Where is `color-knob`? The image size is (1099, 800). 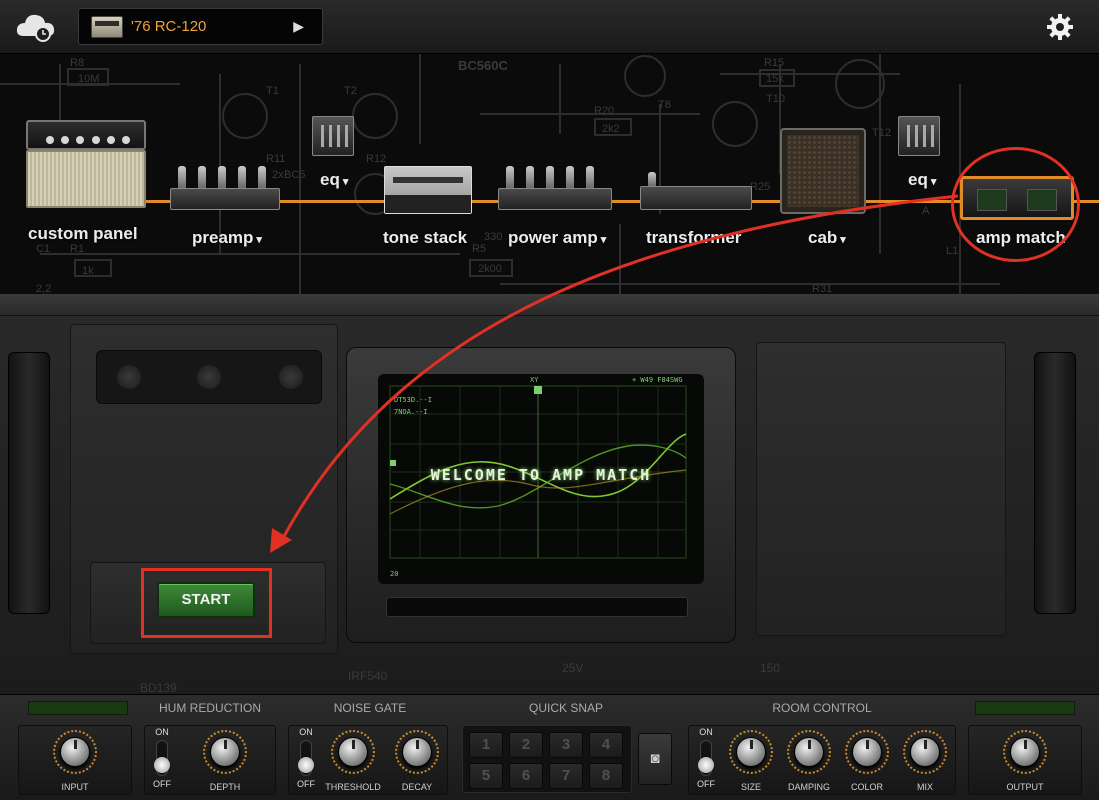
color-knob is located at coordinates (867, 752).